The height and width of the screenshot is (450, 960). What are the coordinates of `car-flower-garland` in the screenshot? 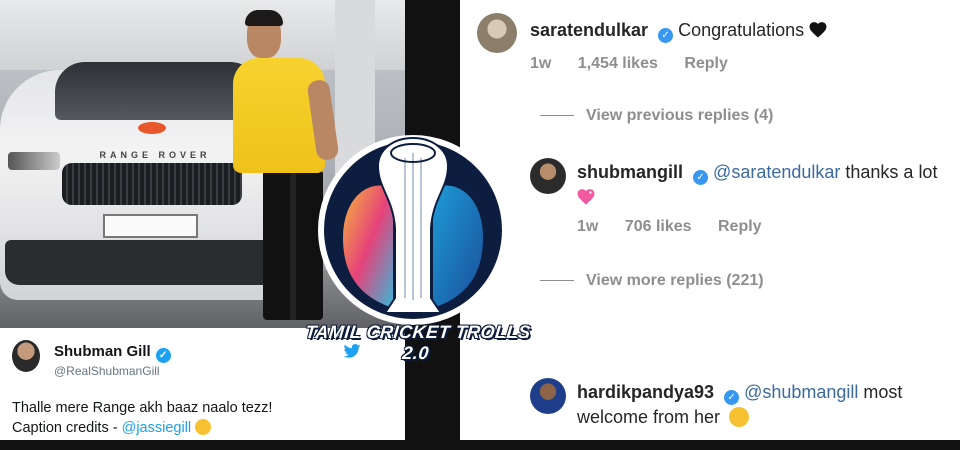 It's located at (152, 128).